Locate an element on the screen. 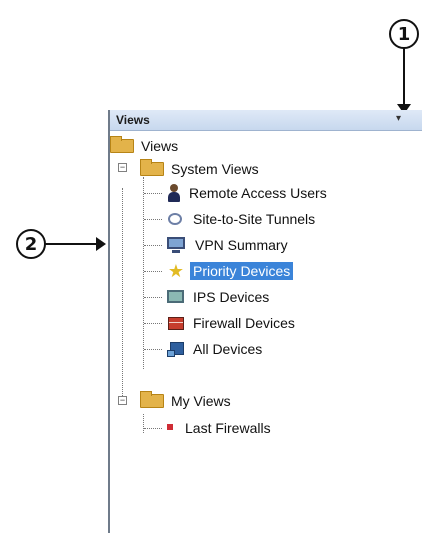  my-views-expander: − is located at coordinates (122, 400).